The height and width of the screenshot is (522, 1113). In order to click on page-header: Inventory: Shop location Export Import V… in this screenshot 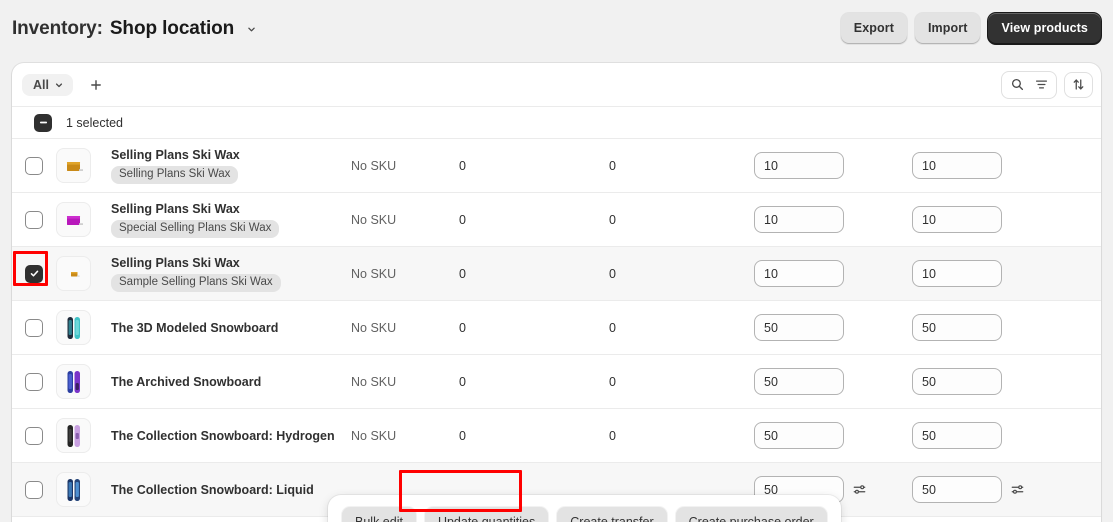, I will do `click(556, 28)`.